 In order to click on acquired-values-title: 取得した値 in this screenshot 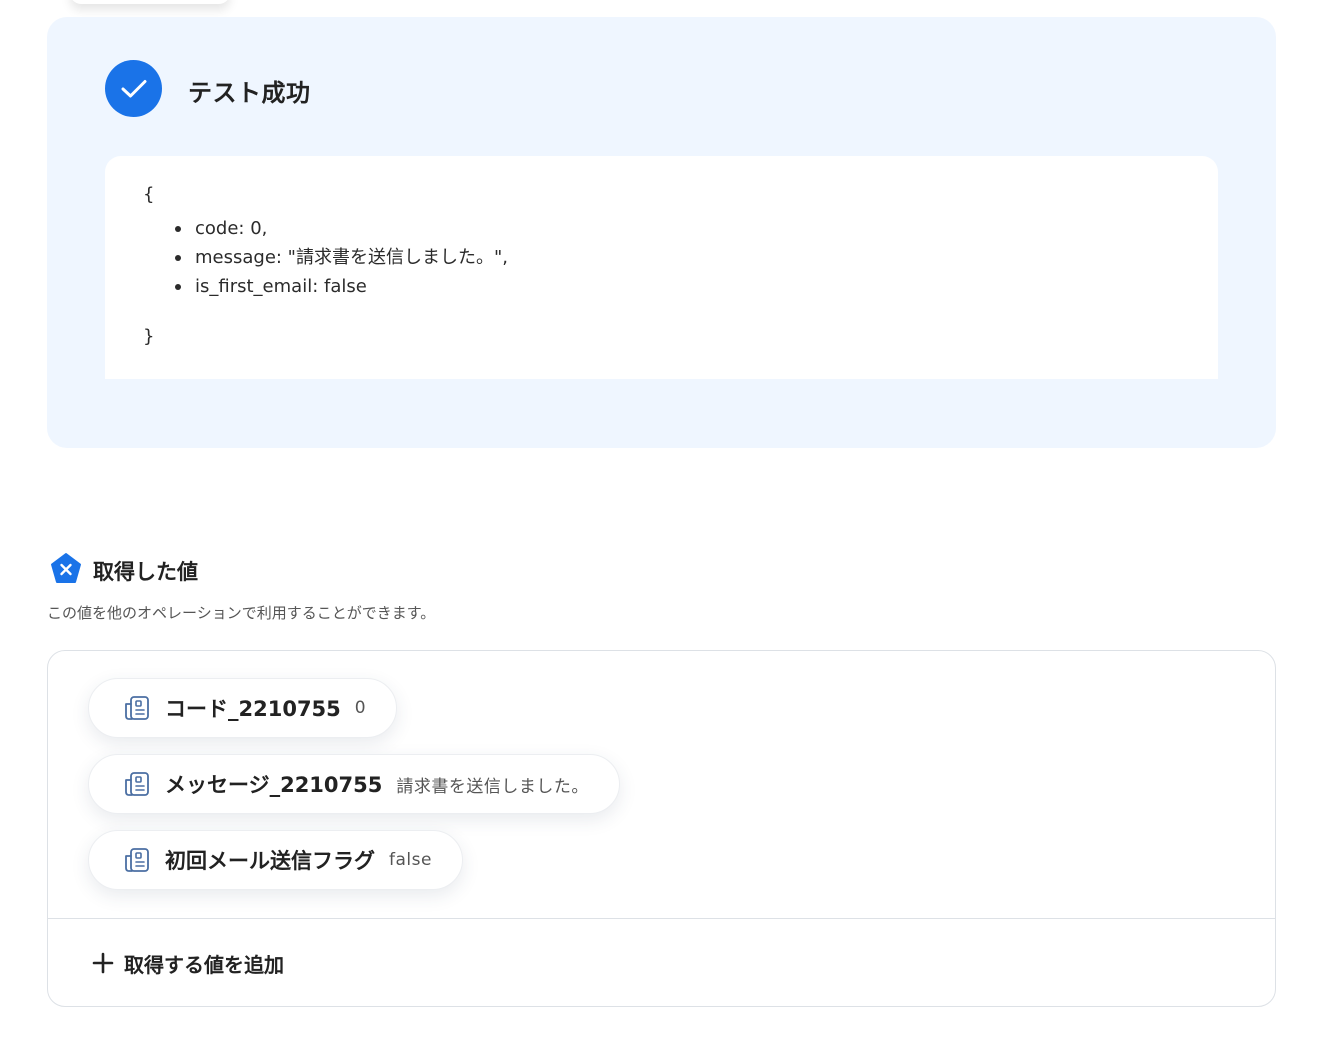, I will do `click(145, 572)`.